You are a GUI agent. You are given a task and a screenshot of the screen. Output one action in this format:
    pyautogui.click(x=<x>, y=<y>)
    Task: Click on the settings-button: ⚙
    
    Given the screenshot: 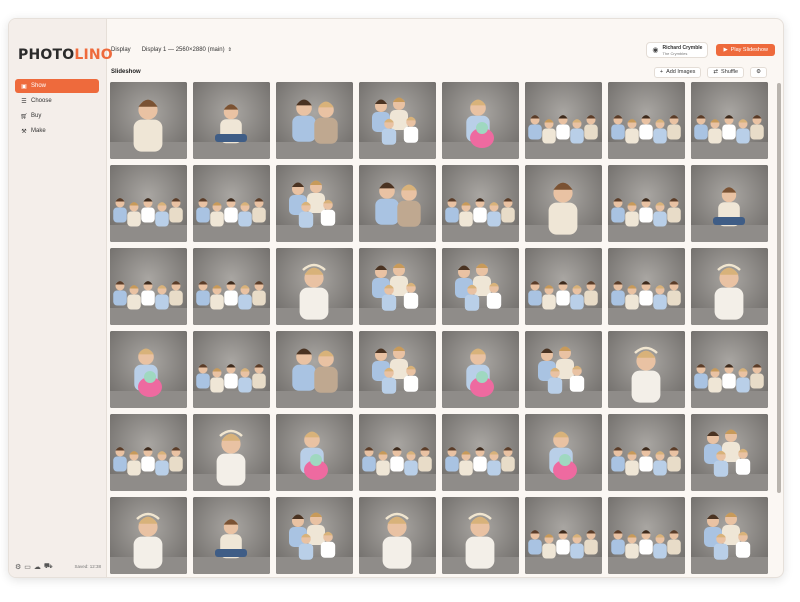 What is the action you would take?
    pyautogui.click(x=758, y=72)
    